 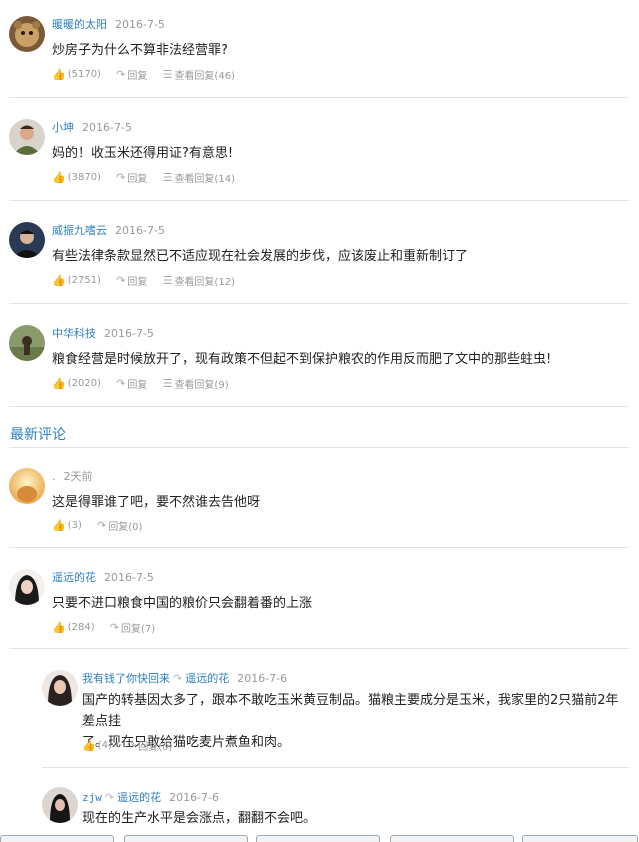 I want to click on comment-meta: 暖暖的太阳 2016-7-5, so click(x=108, y=24).